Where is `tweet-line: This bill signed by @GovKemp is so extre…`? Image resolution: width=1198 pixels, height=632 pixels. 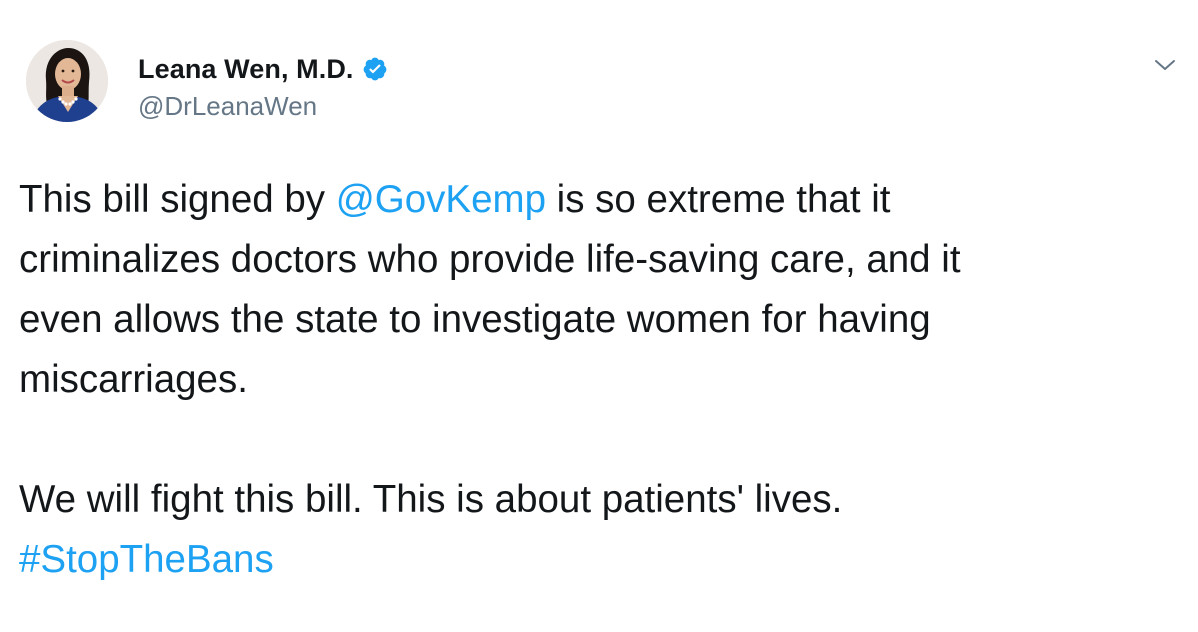
tweet-line: This bill signed by @GovKemp is so extre… is located at coordinates (599, 200).